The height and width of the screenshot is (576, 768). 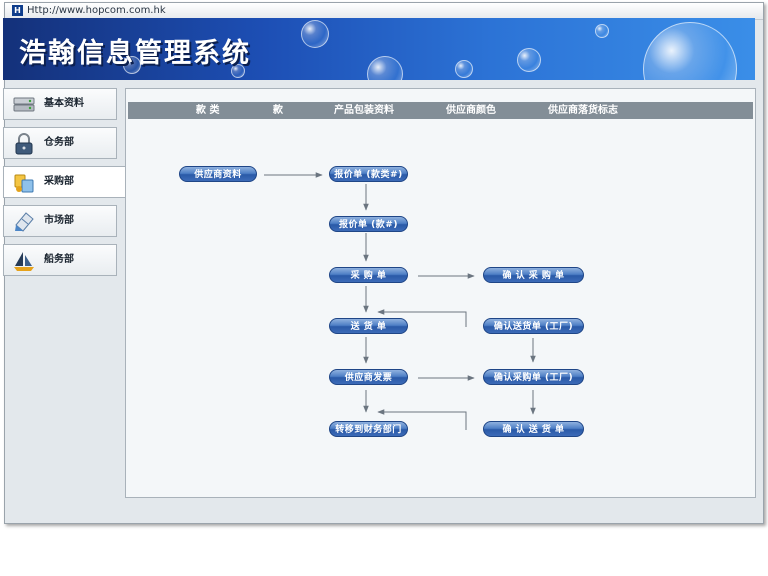 I want to click on flow-node-quote-category: 报价单 (款类#), so click(x=368, y=174).